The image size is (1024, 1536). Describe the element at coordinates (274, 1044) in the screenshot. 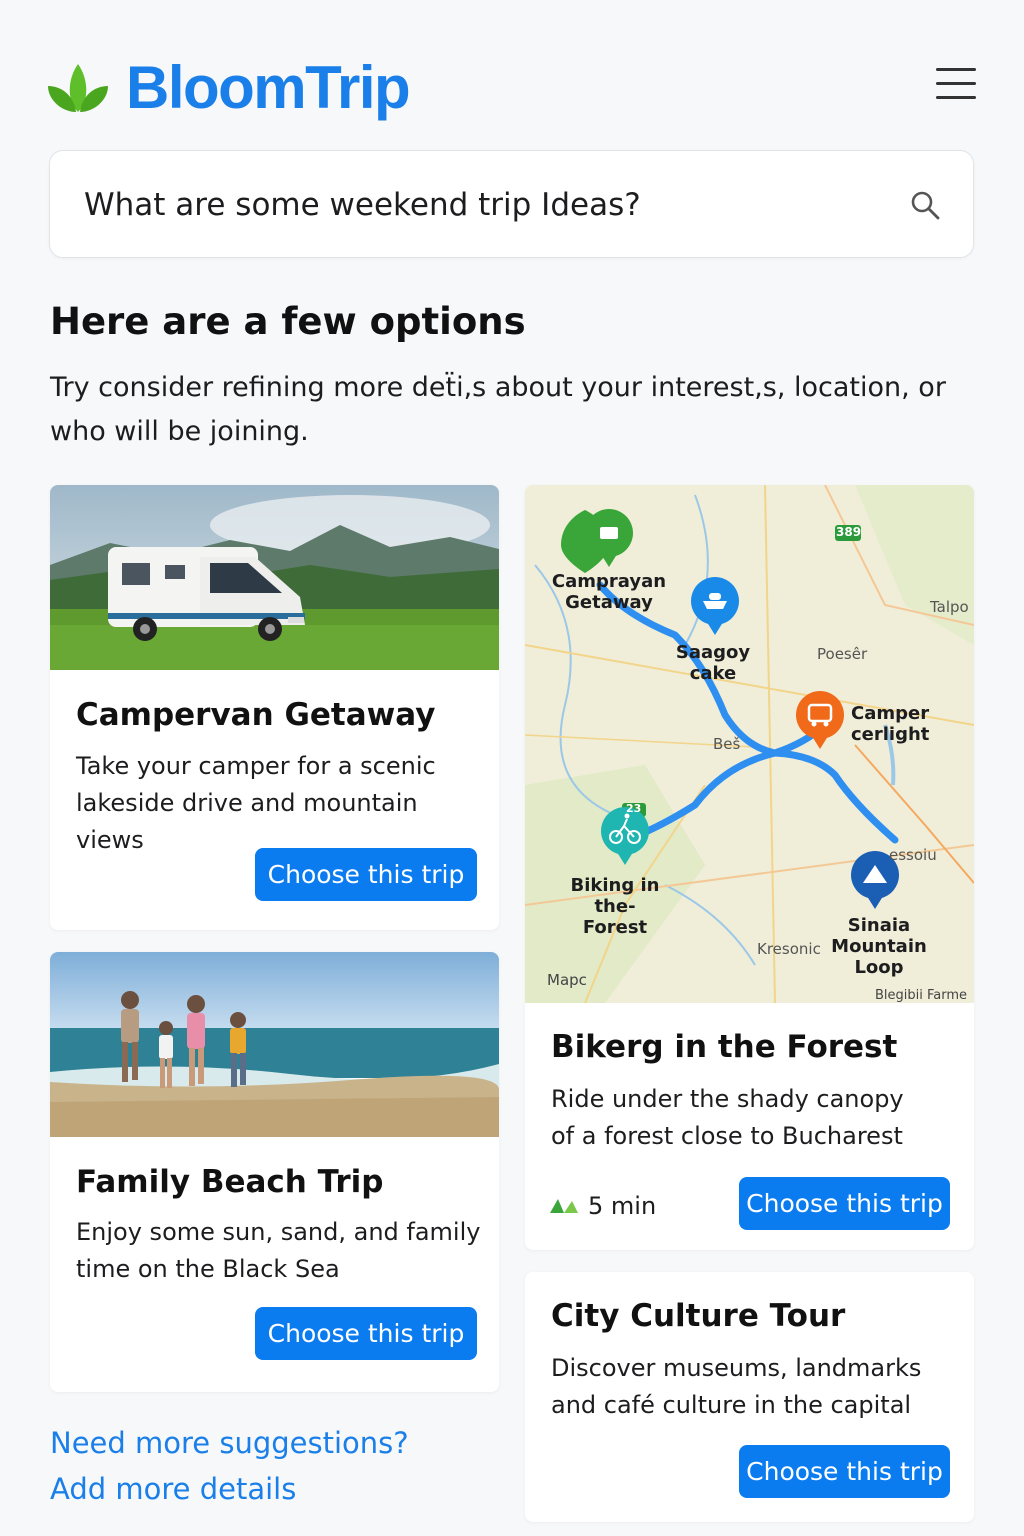

I see `beach-photo` at that location.